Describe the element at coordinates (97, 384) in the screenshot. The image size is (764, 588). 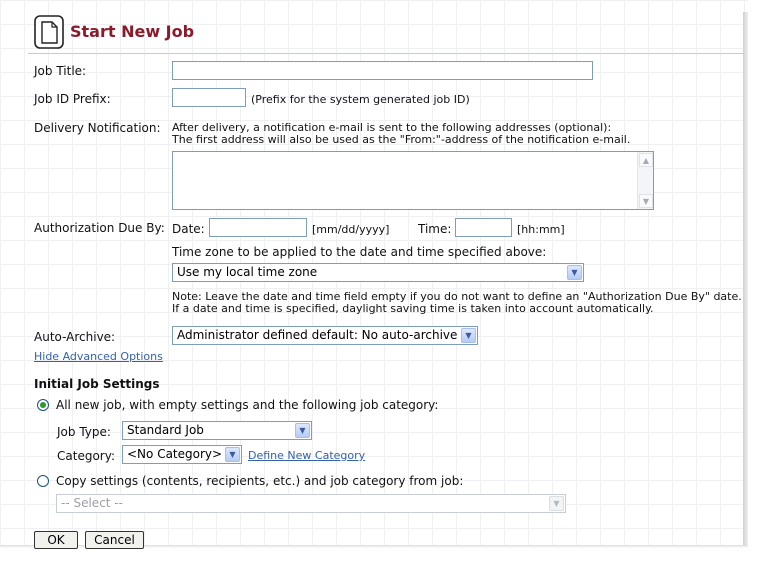
I see `initial-settings-heading: Initial Job Settings` at that location.